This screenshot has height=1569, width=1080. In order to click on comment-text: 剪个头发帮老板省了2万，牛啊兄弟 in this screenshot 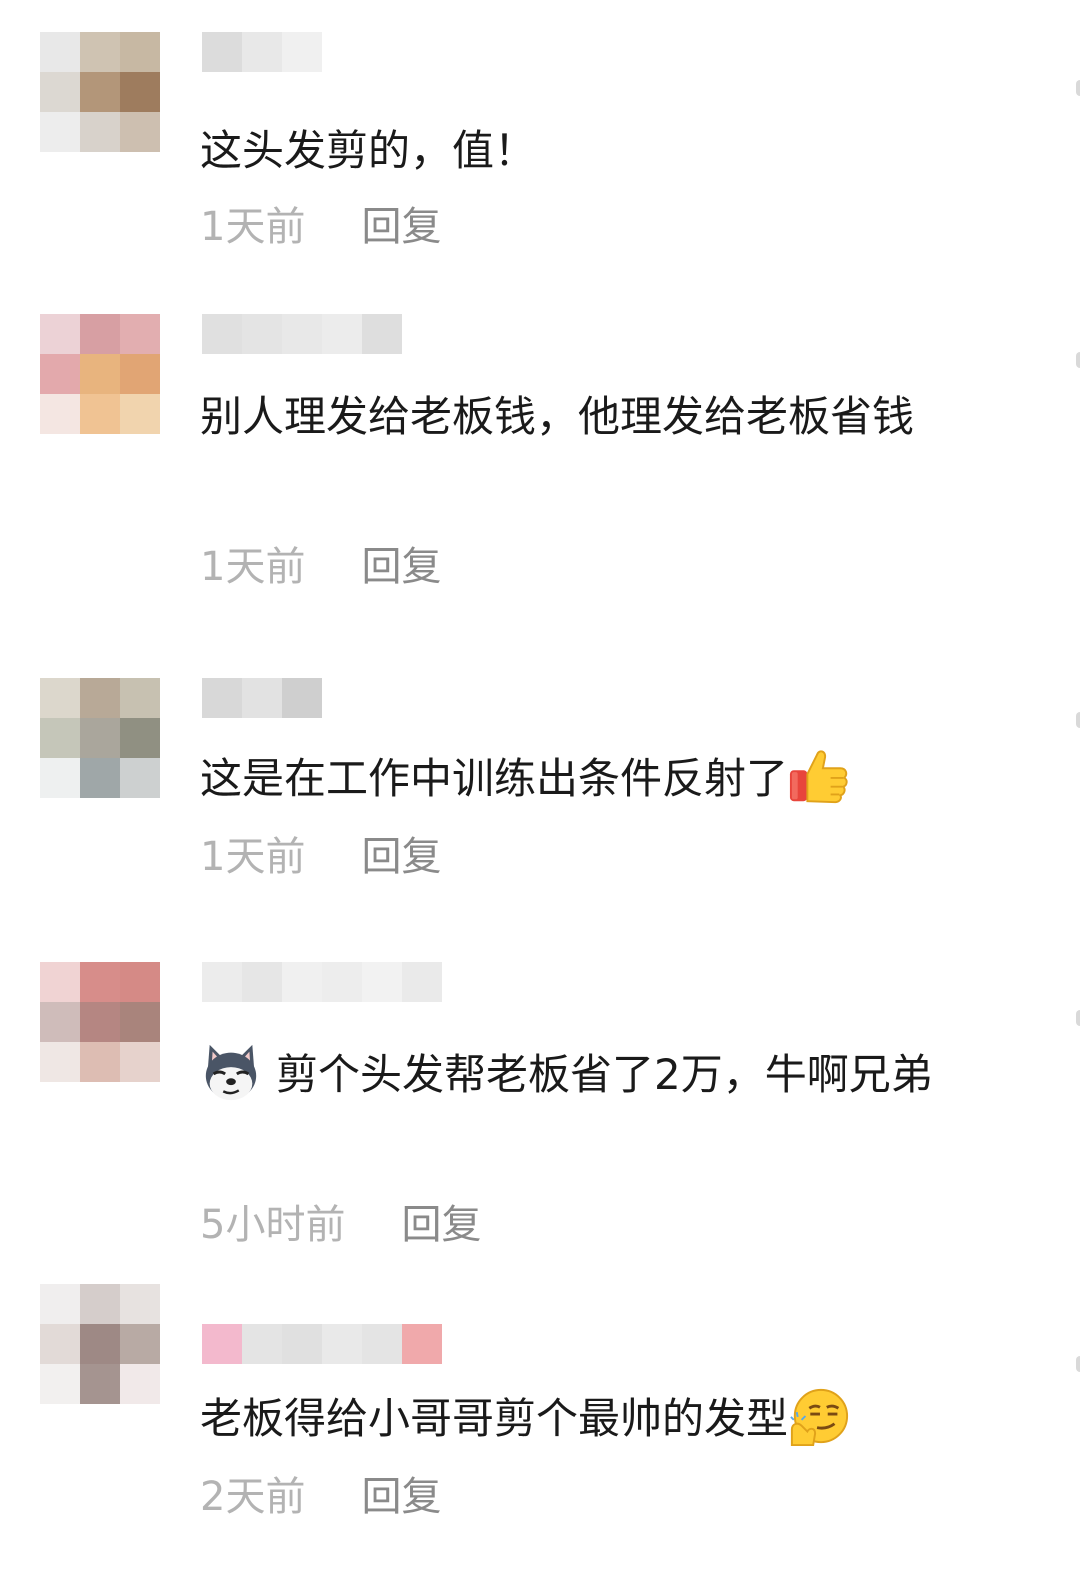, I will do `click(605, 1075)`.